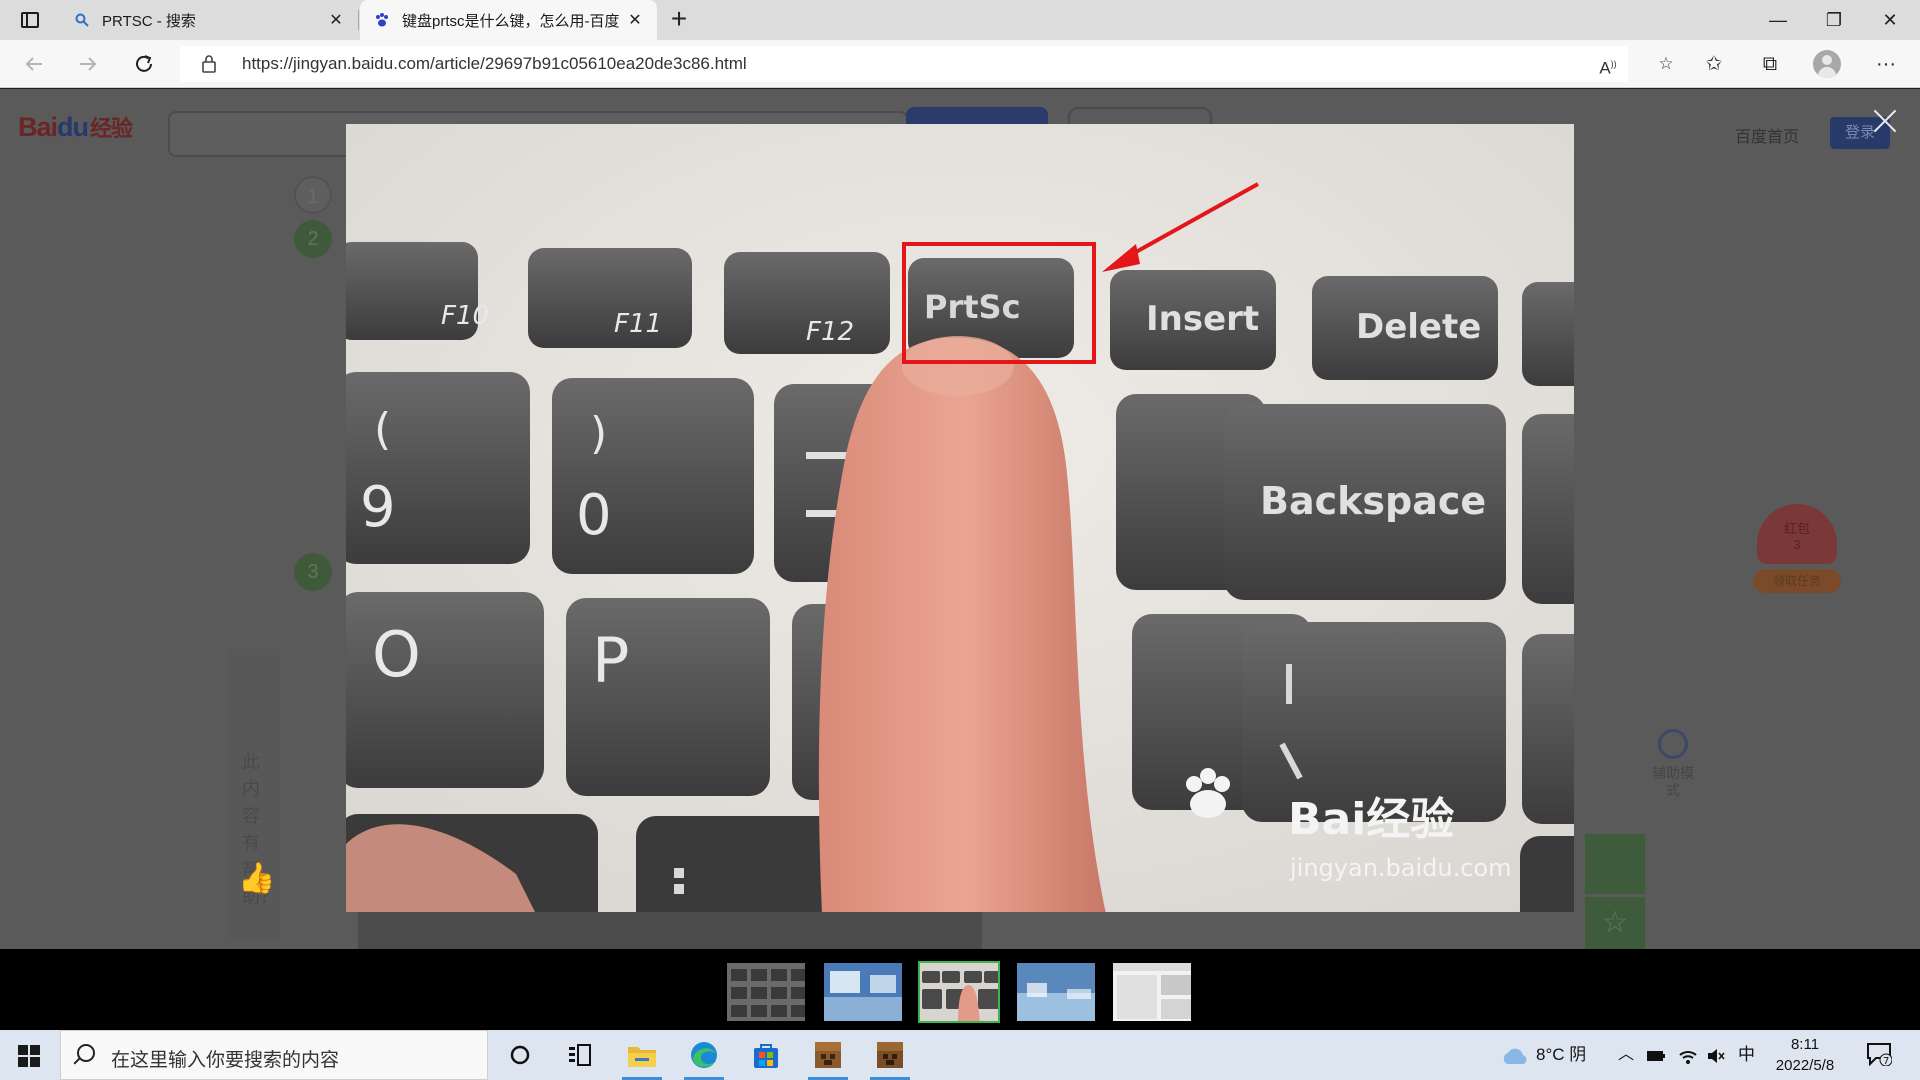 This screenshot has height=1080, width=1920. I want to click on add-favorite-icon: ☆, so click(1666, 64).